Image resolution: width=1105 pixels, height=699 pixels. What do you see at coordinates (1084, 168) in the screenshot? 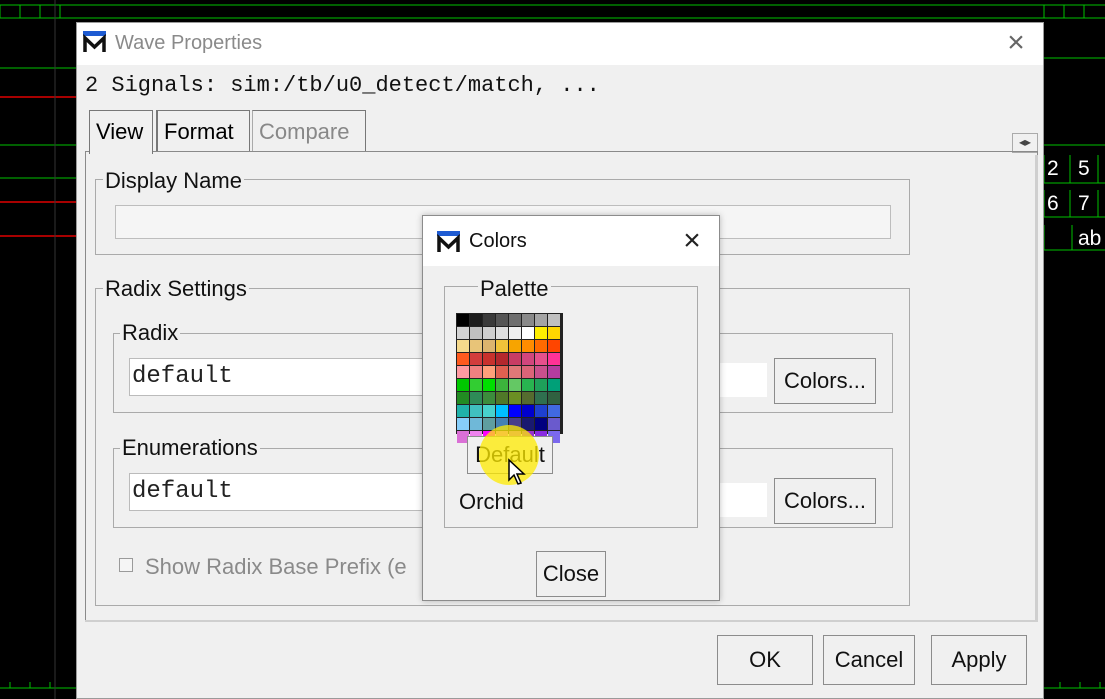
I see `wave-value-label: 5` at bounding box center [1084, 168].